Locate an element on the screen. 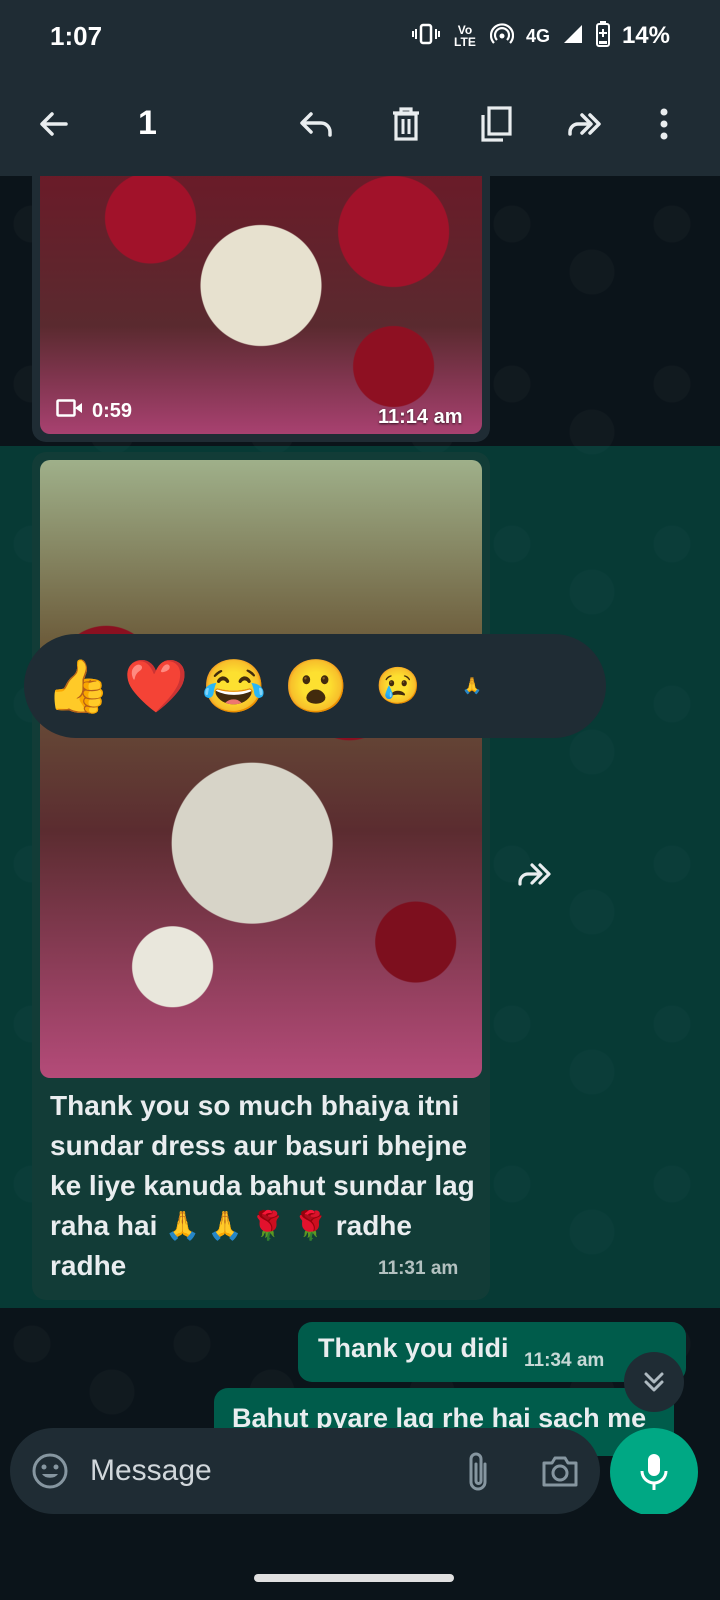  message-input is located at coordinates (270, 1471).